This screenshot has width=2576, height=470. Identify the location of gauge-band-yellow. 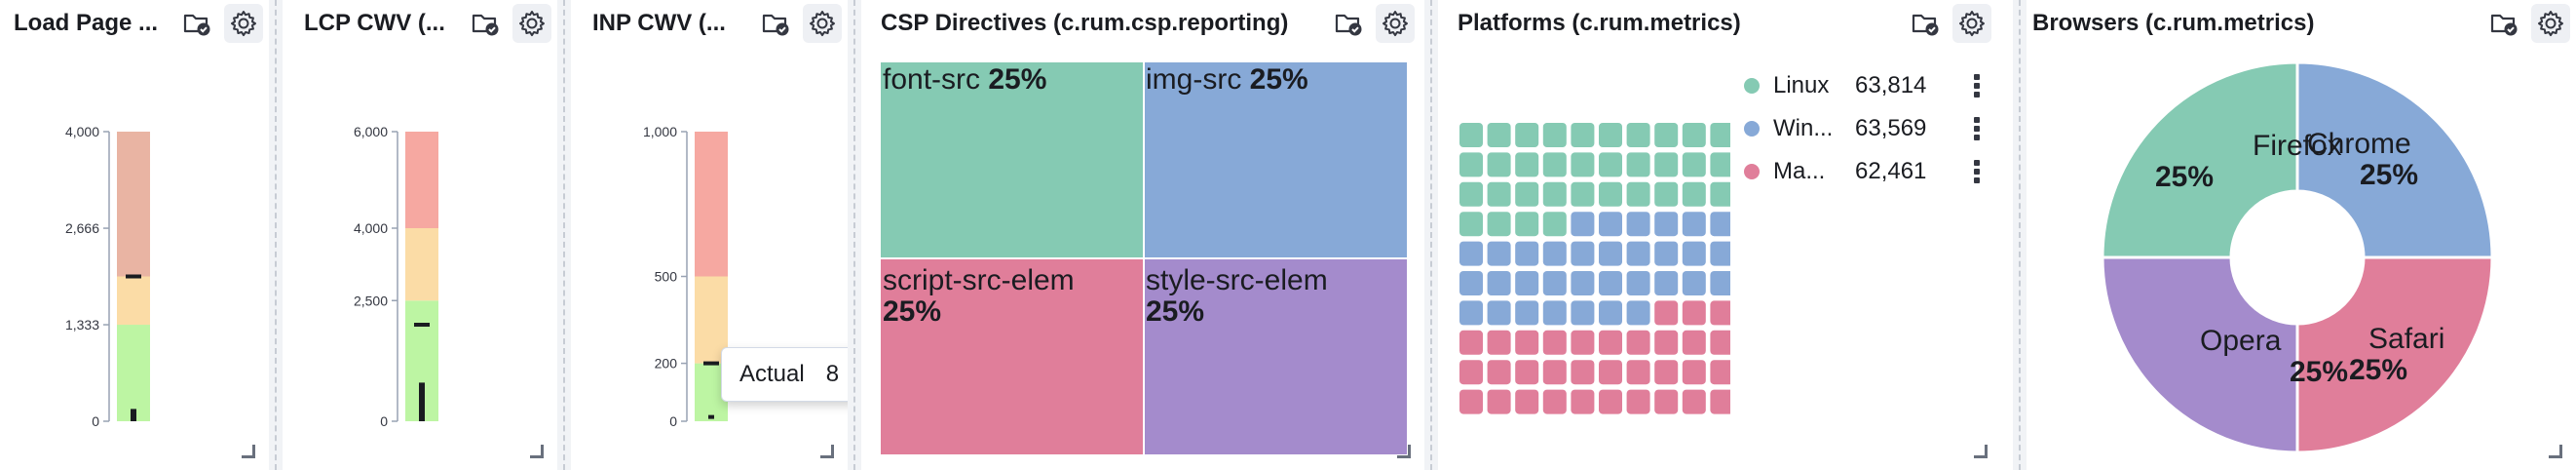
(421, 264).